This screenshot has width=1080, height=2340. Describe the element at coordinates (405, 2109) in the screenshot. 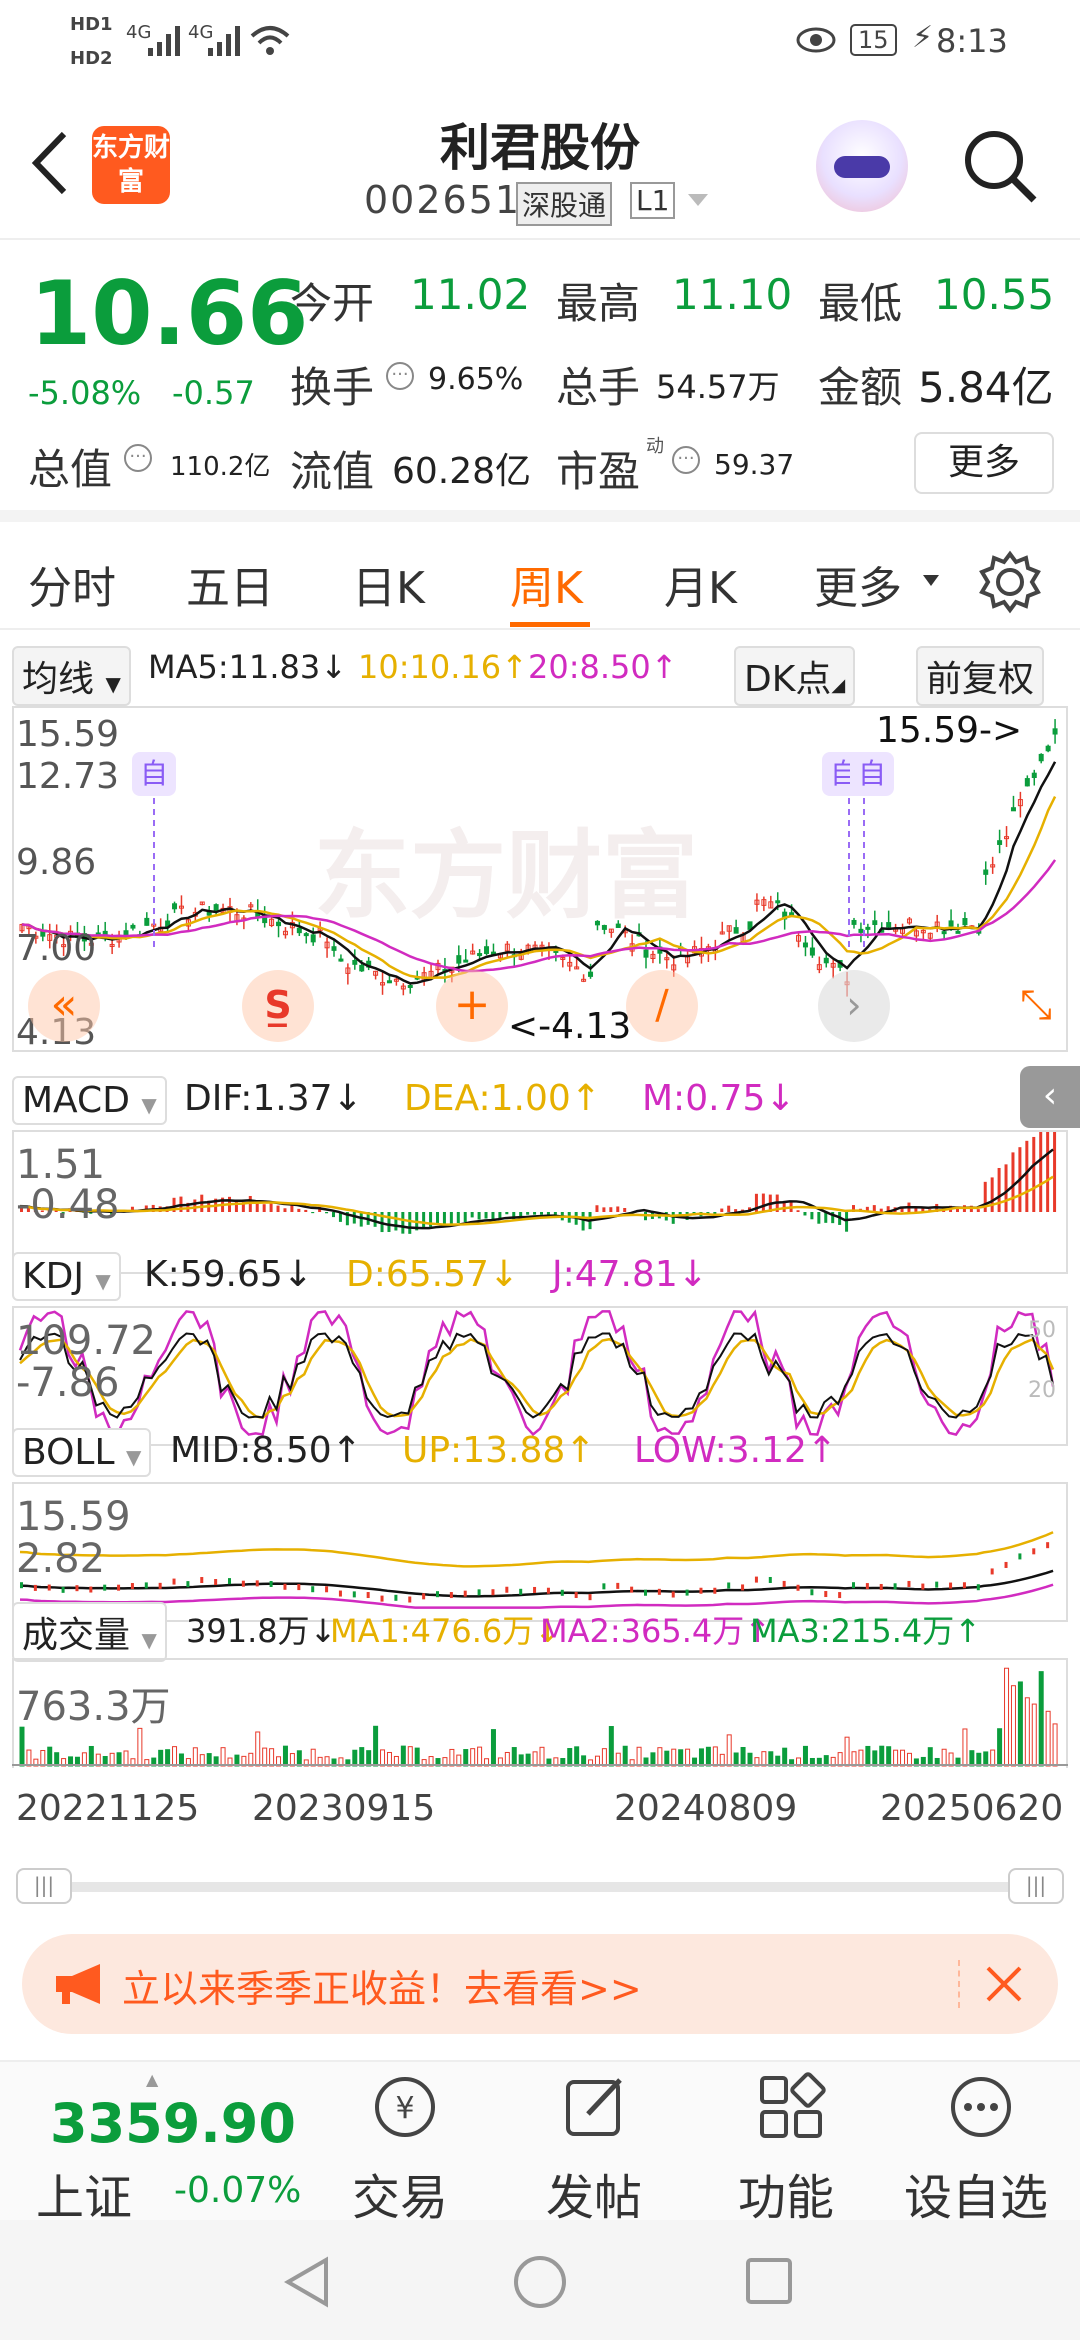

I see `trade-button: ¥` at that location.